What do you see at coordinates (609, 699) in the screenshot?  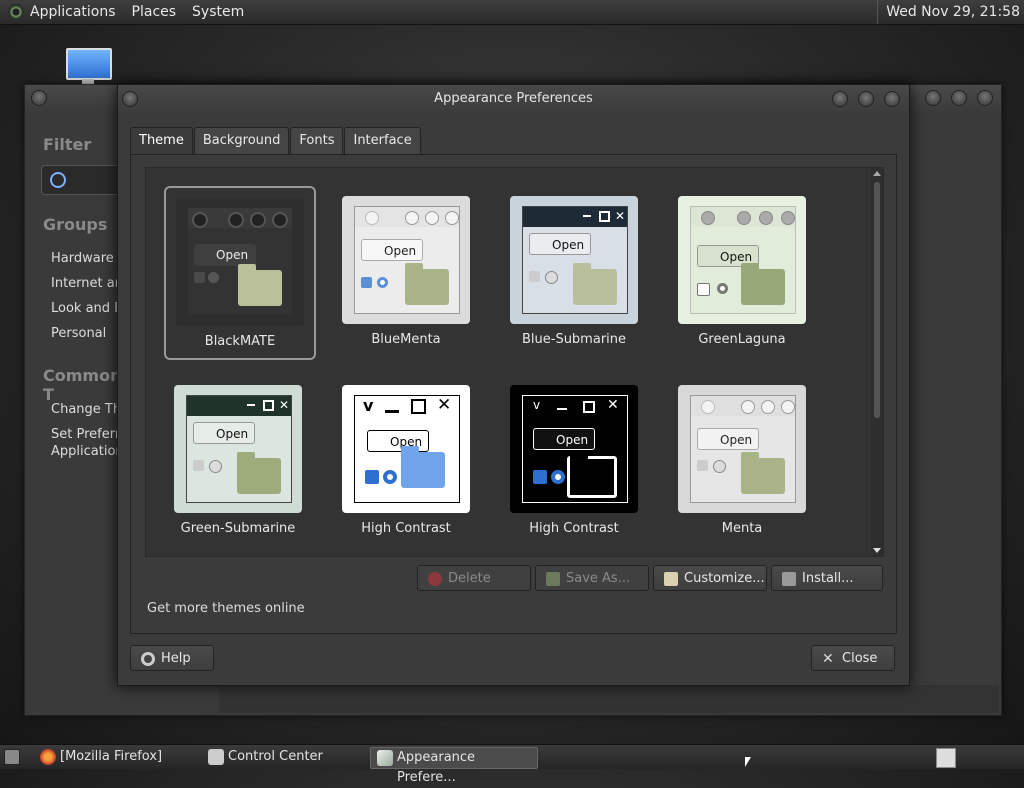 I see `control-center-footer` at bounding box center [609, 699].